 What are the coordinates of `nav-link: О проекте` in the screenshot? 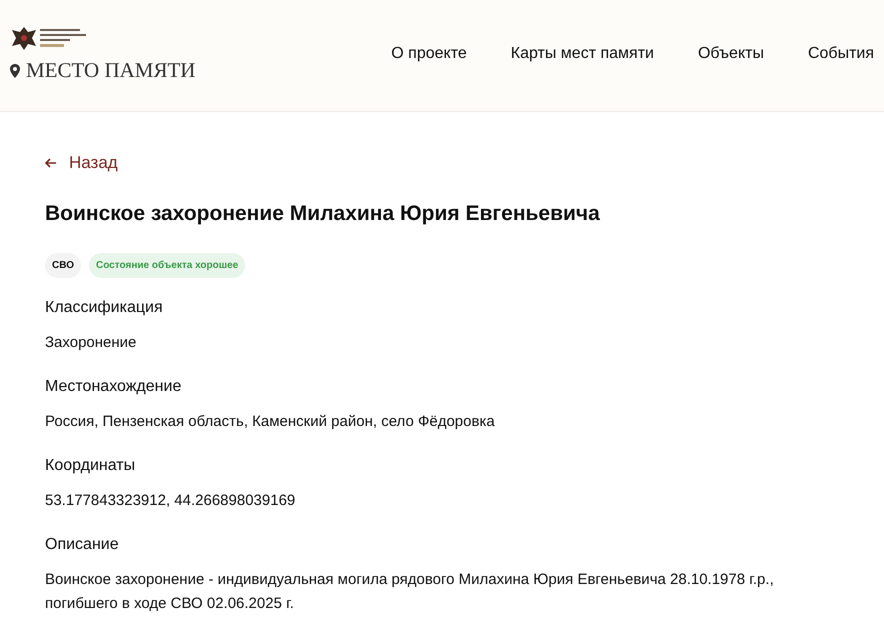 It's located at (429, 54).